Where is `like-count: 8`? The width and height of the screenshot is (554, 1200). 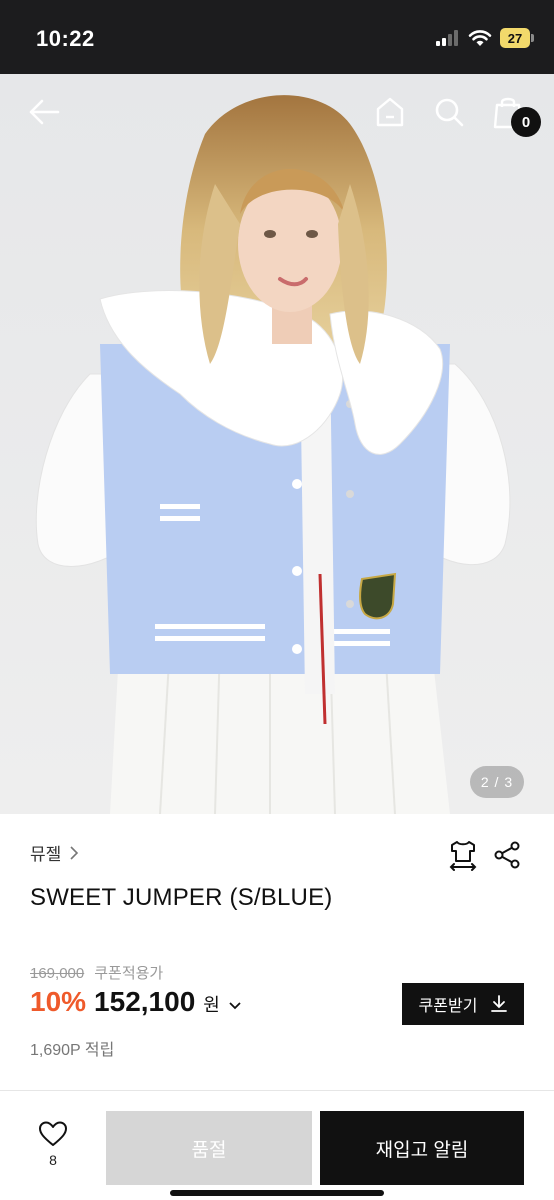 like-count: 8 is located at coordinates (53, 1160).